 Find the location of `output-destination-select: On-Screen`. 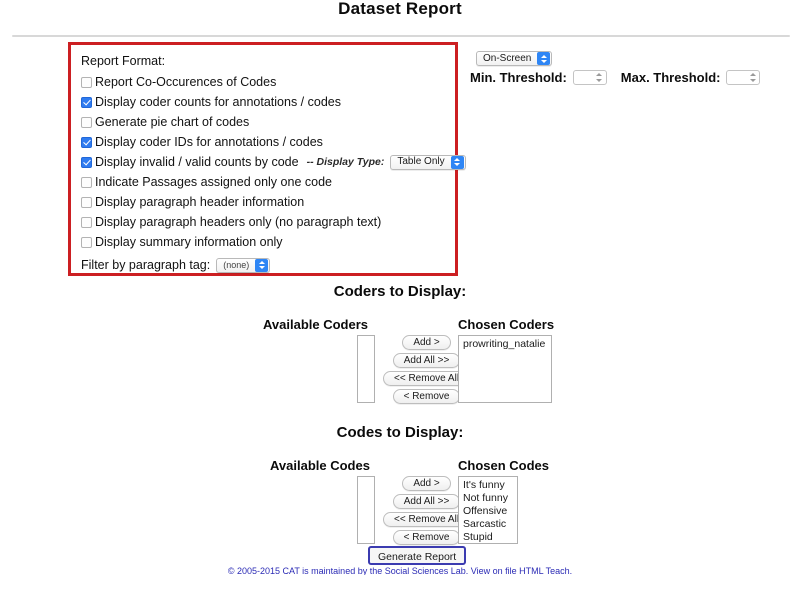

output-destination-select: On-Screen is located at coordinates (514, 59).